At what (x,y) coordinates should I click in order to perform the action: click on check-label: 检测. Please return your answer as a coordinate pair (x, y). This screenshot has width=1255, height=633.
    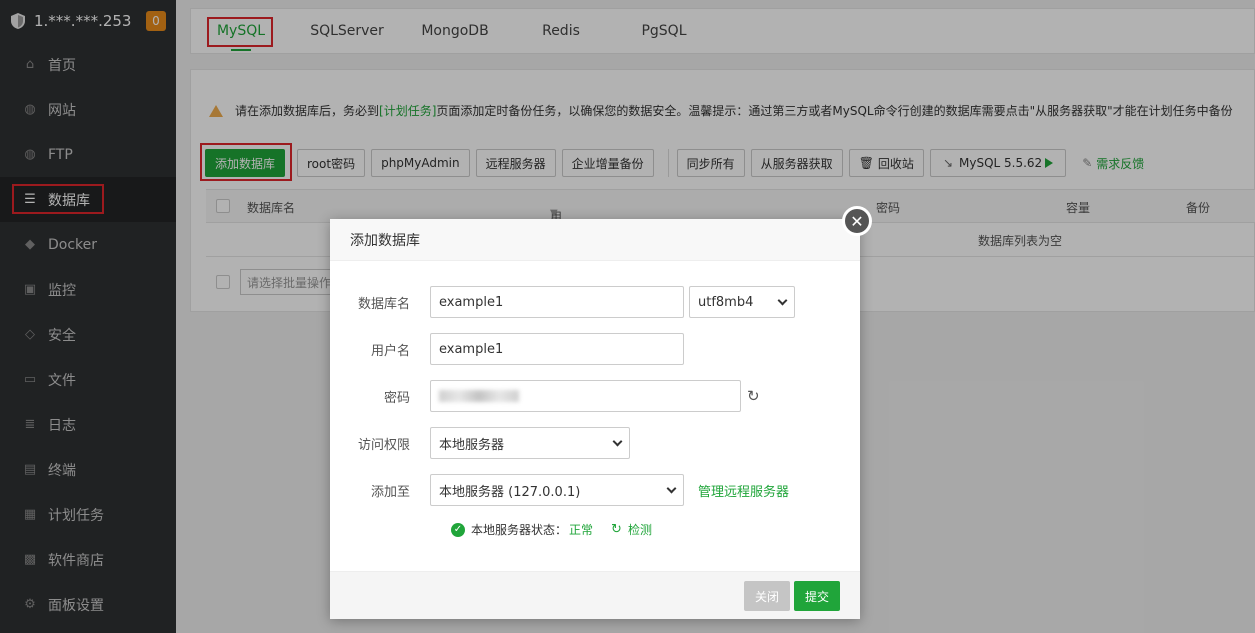
    Looking at the image, I should click on (639, 530).